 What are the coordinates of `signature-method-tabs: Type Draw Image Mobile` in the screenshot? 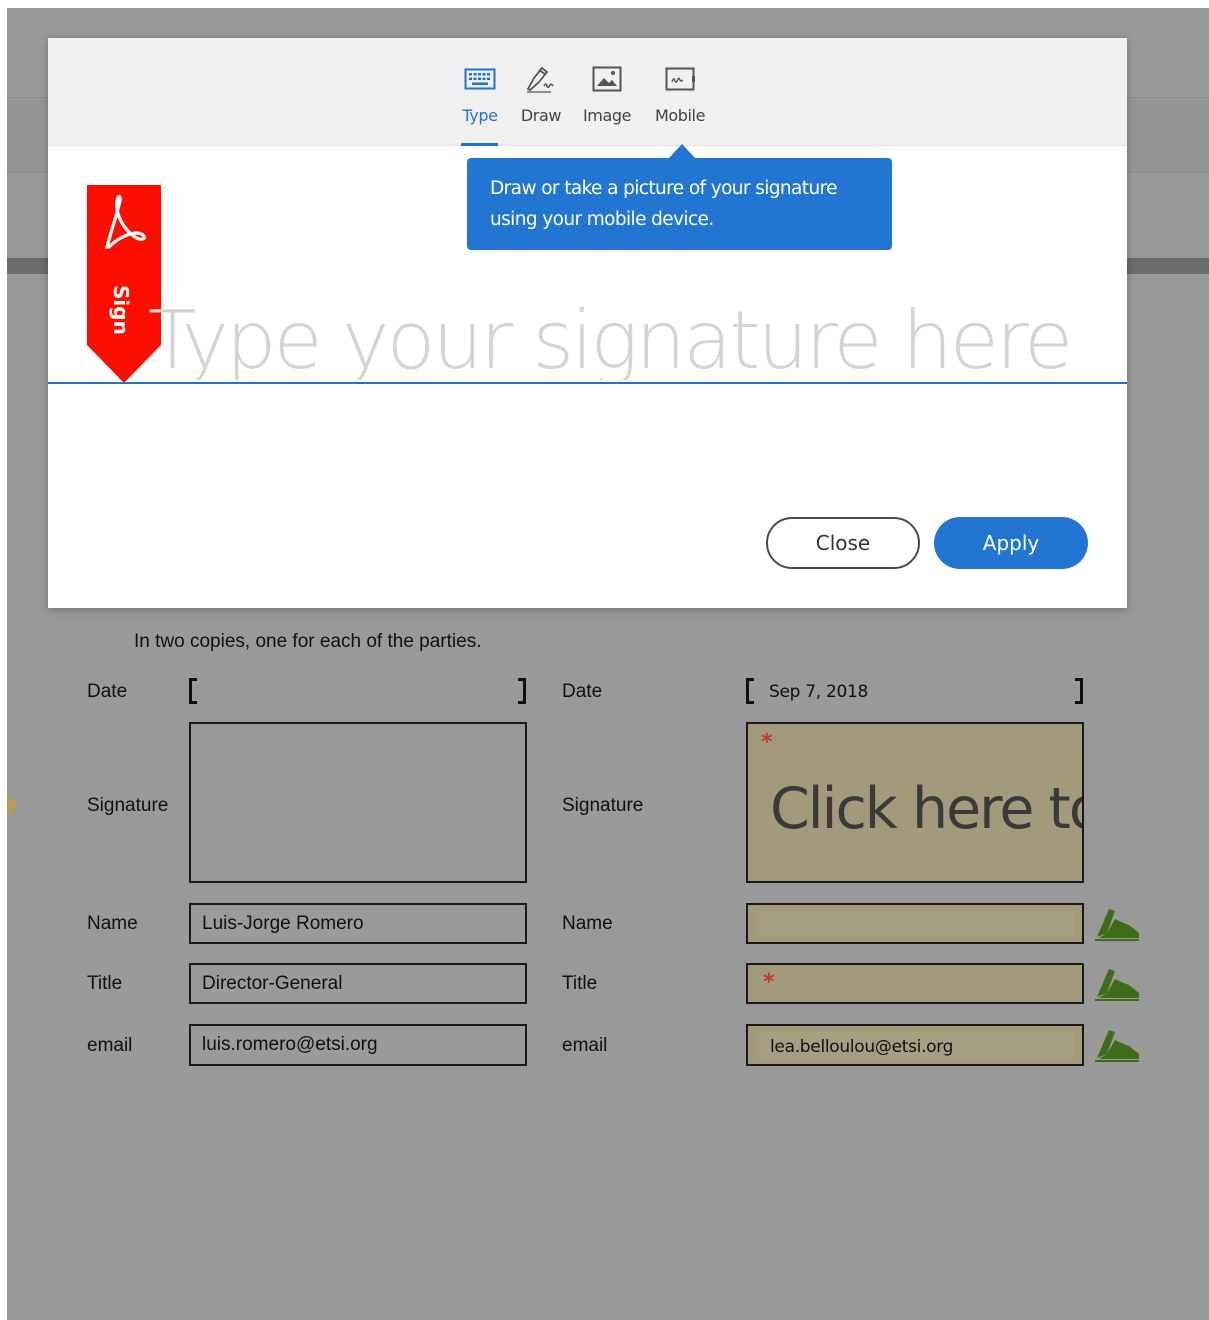 It's located at (587, 92).